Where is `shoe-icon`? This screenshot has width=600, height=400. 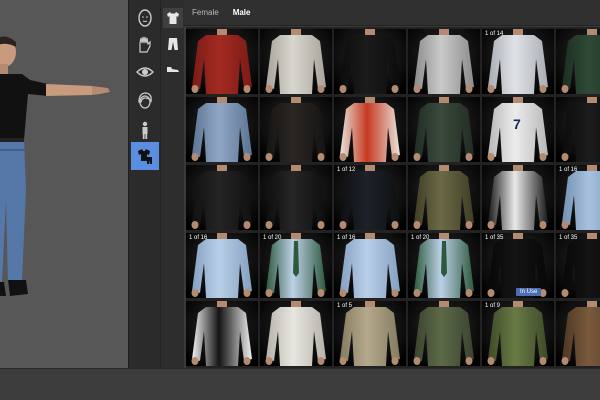 shoe-icon is located at coordinates (173, 69).